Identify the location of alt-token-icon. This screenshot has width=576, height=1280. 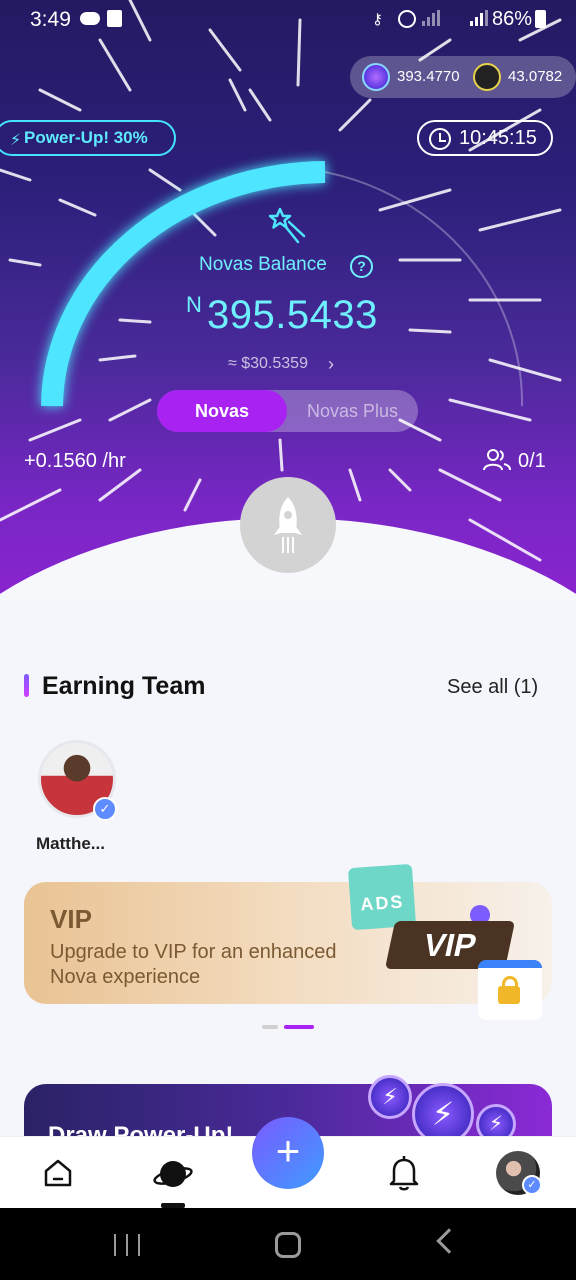
(487, 77).